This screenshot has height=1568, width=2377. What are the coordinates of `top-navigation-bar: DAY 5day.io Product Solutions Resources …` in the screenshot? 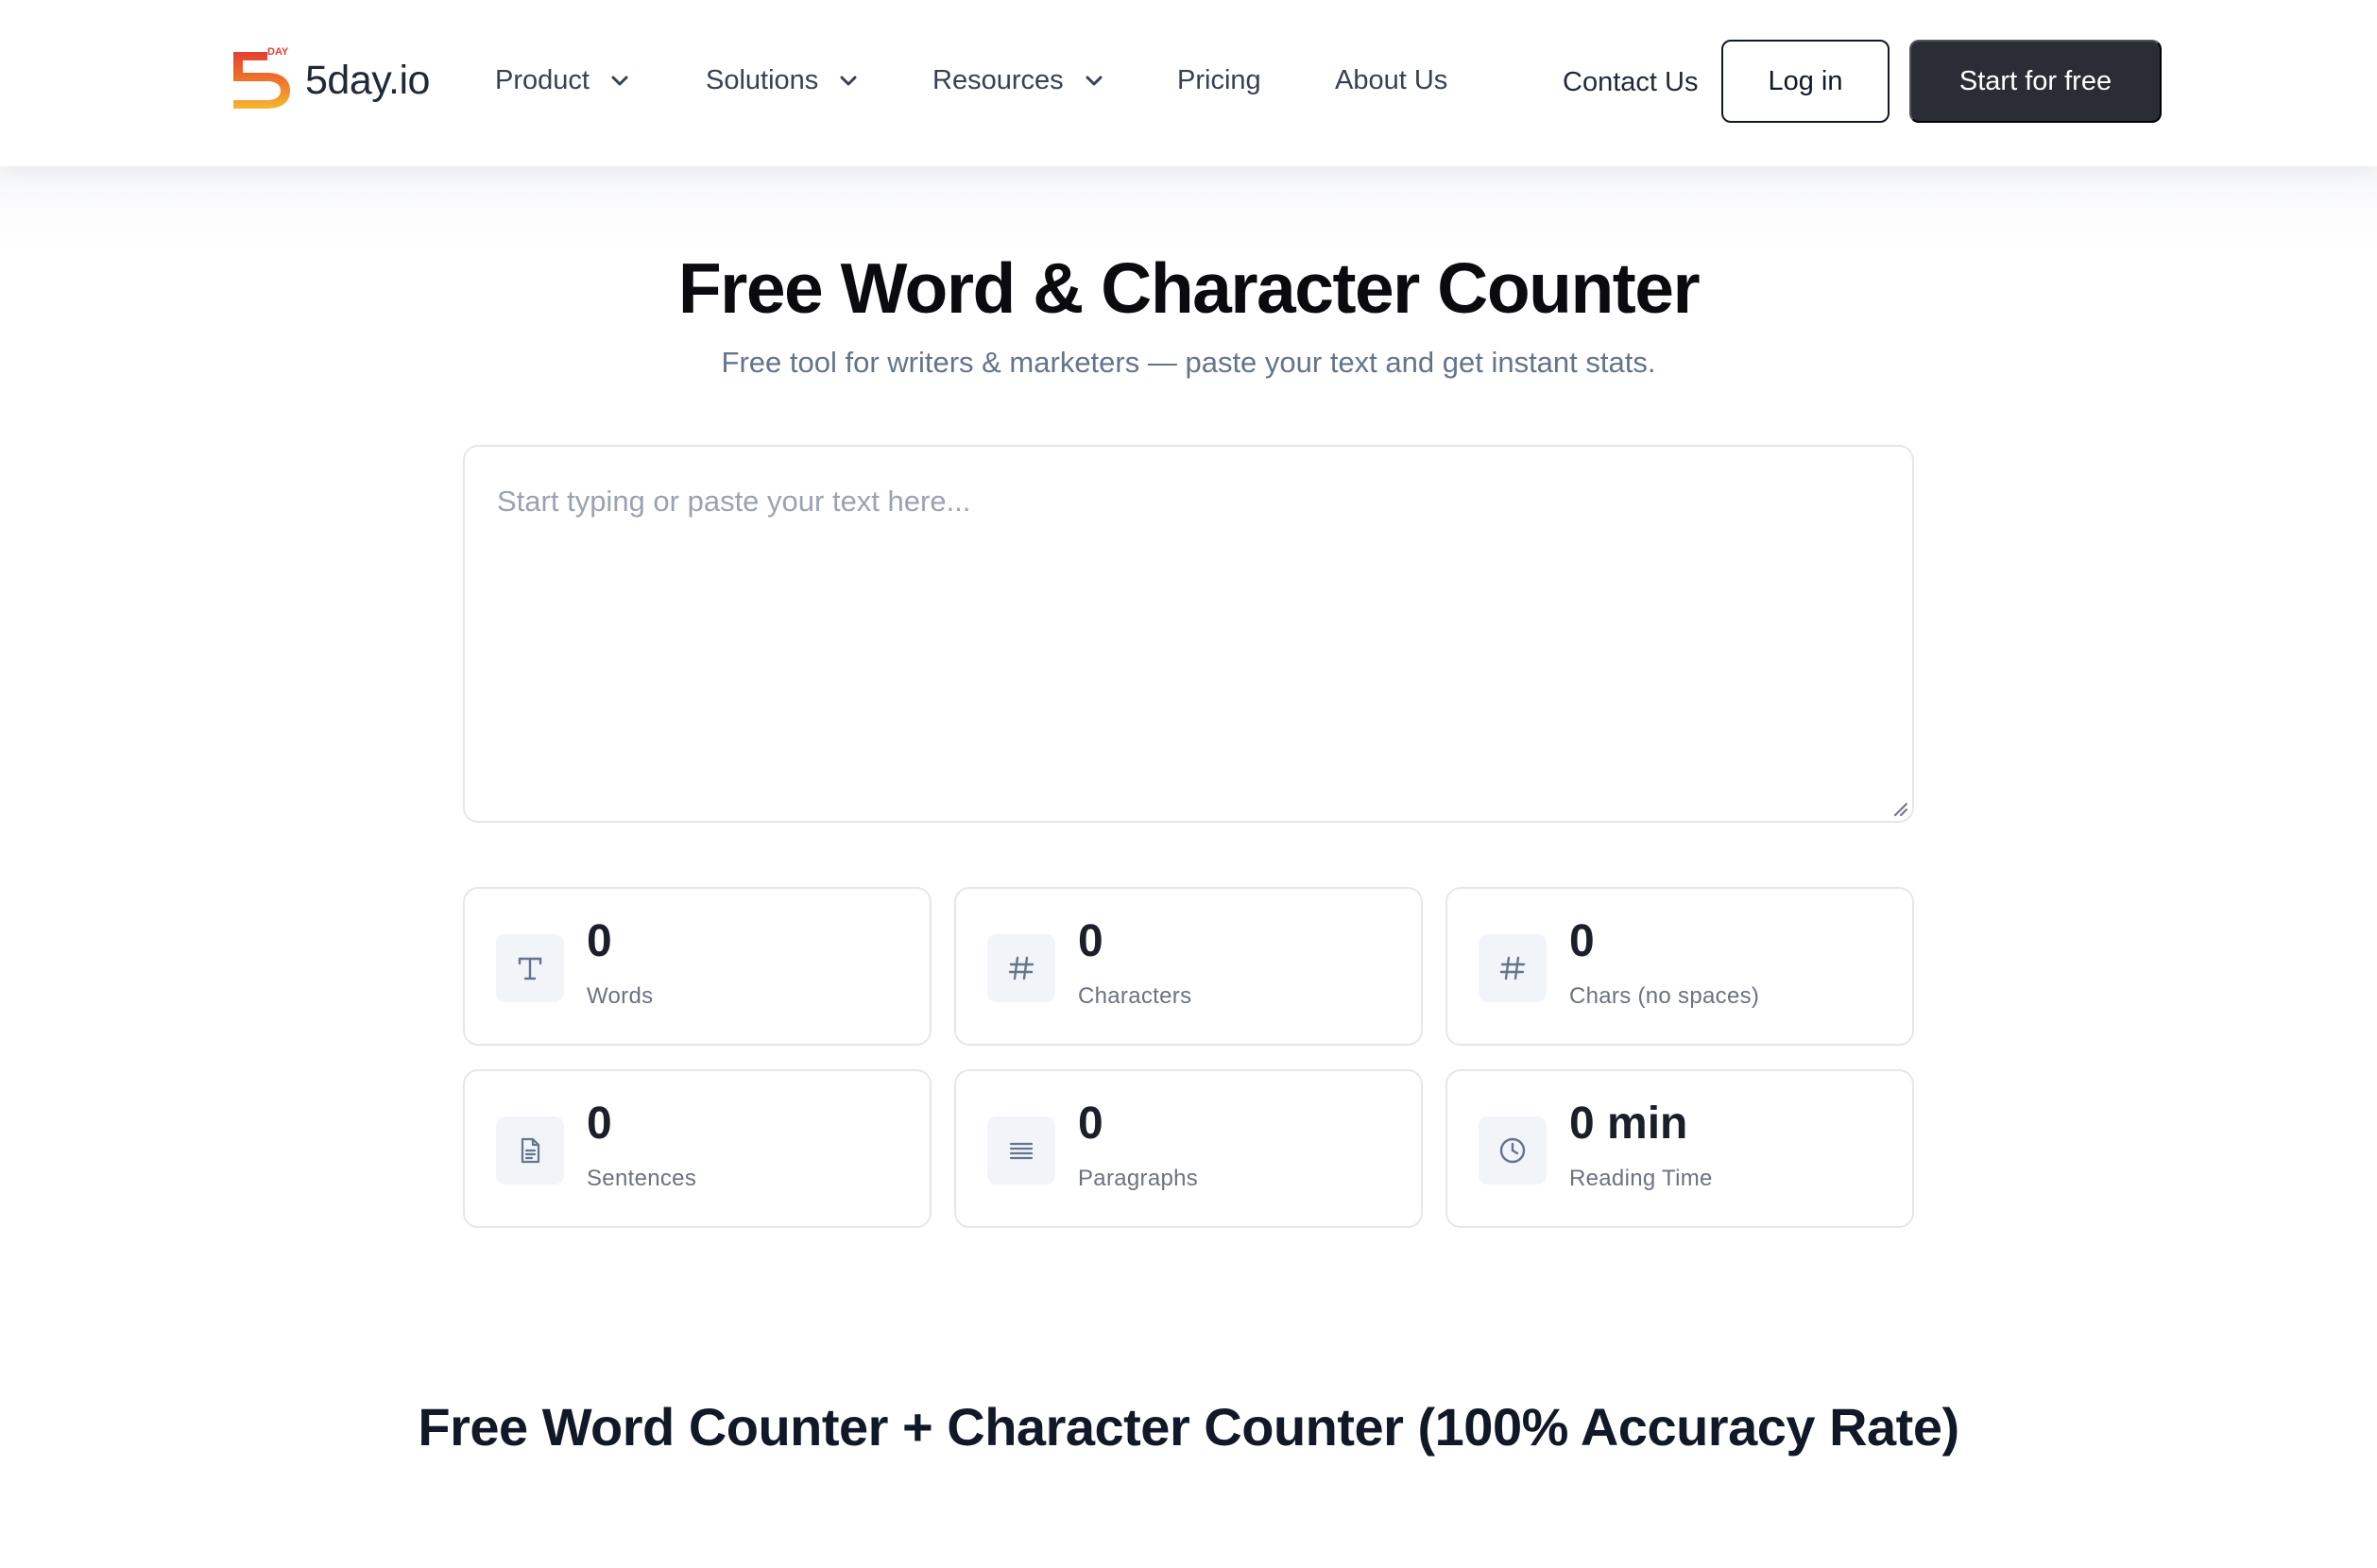 It's located at (1188, 83).